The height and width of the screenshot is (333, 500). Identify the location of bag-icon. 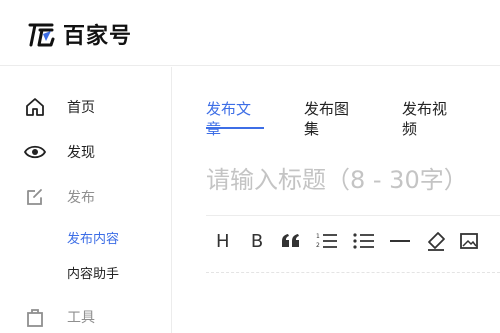
(35, 317).